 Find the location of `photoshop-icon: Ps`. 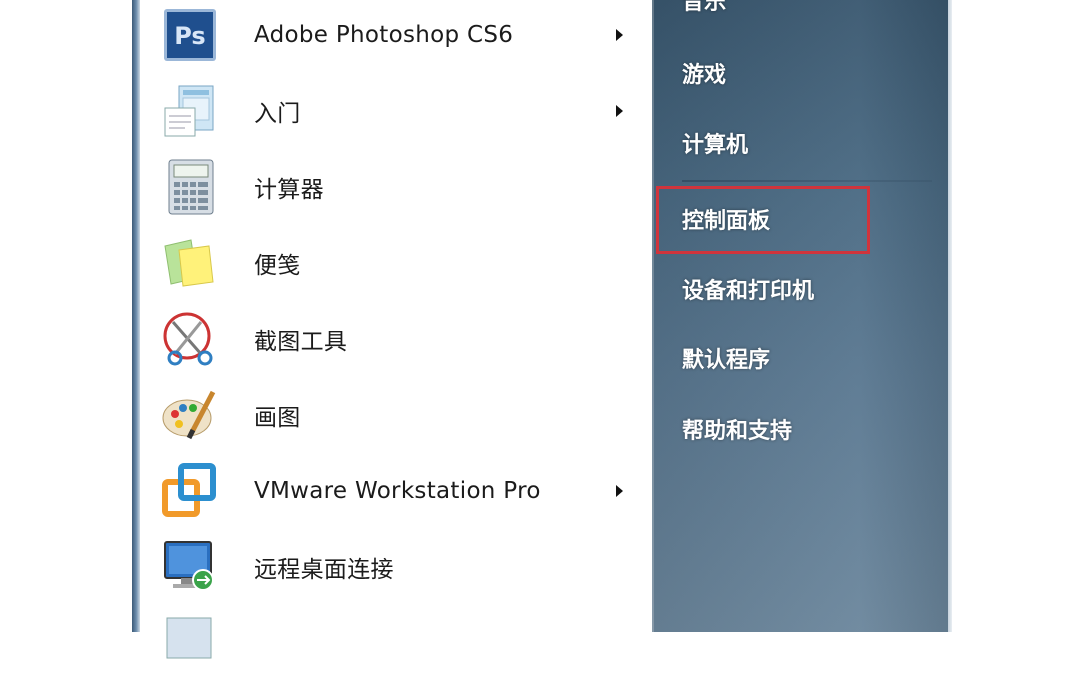

photoshop-icon: Ps is located at coordinates (190, 35).